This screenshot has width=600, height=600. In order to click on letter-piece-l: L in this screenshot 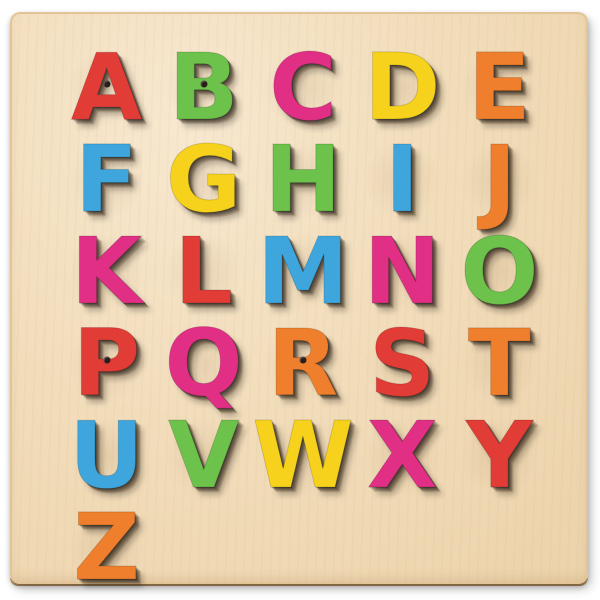, I will do `click(204, 271)`.